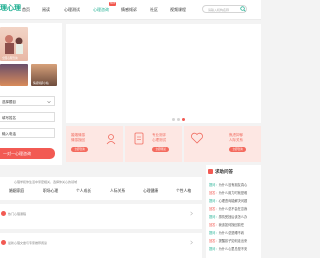 The width and height of the screenshot is (320, 258). What do you see at coordinates (228, 208) in the screenshot?
I see `qa-item: 回答：为什么总不会在意我` at bounding box center [228, 208].